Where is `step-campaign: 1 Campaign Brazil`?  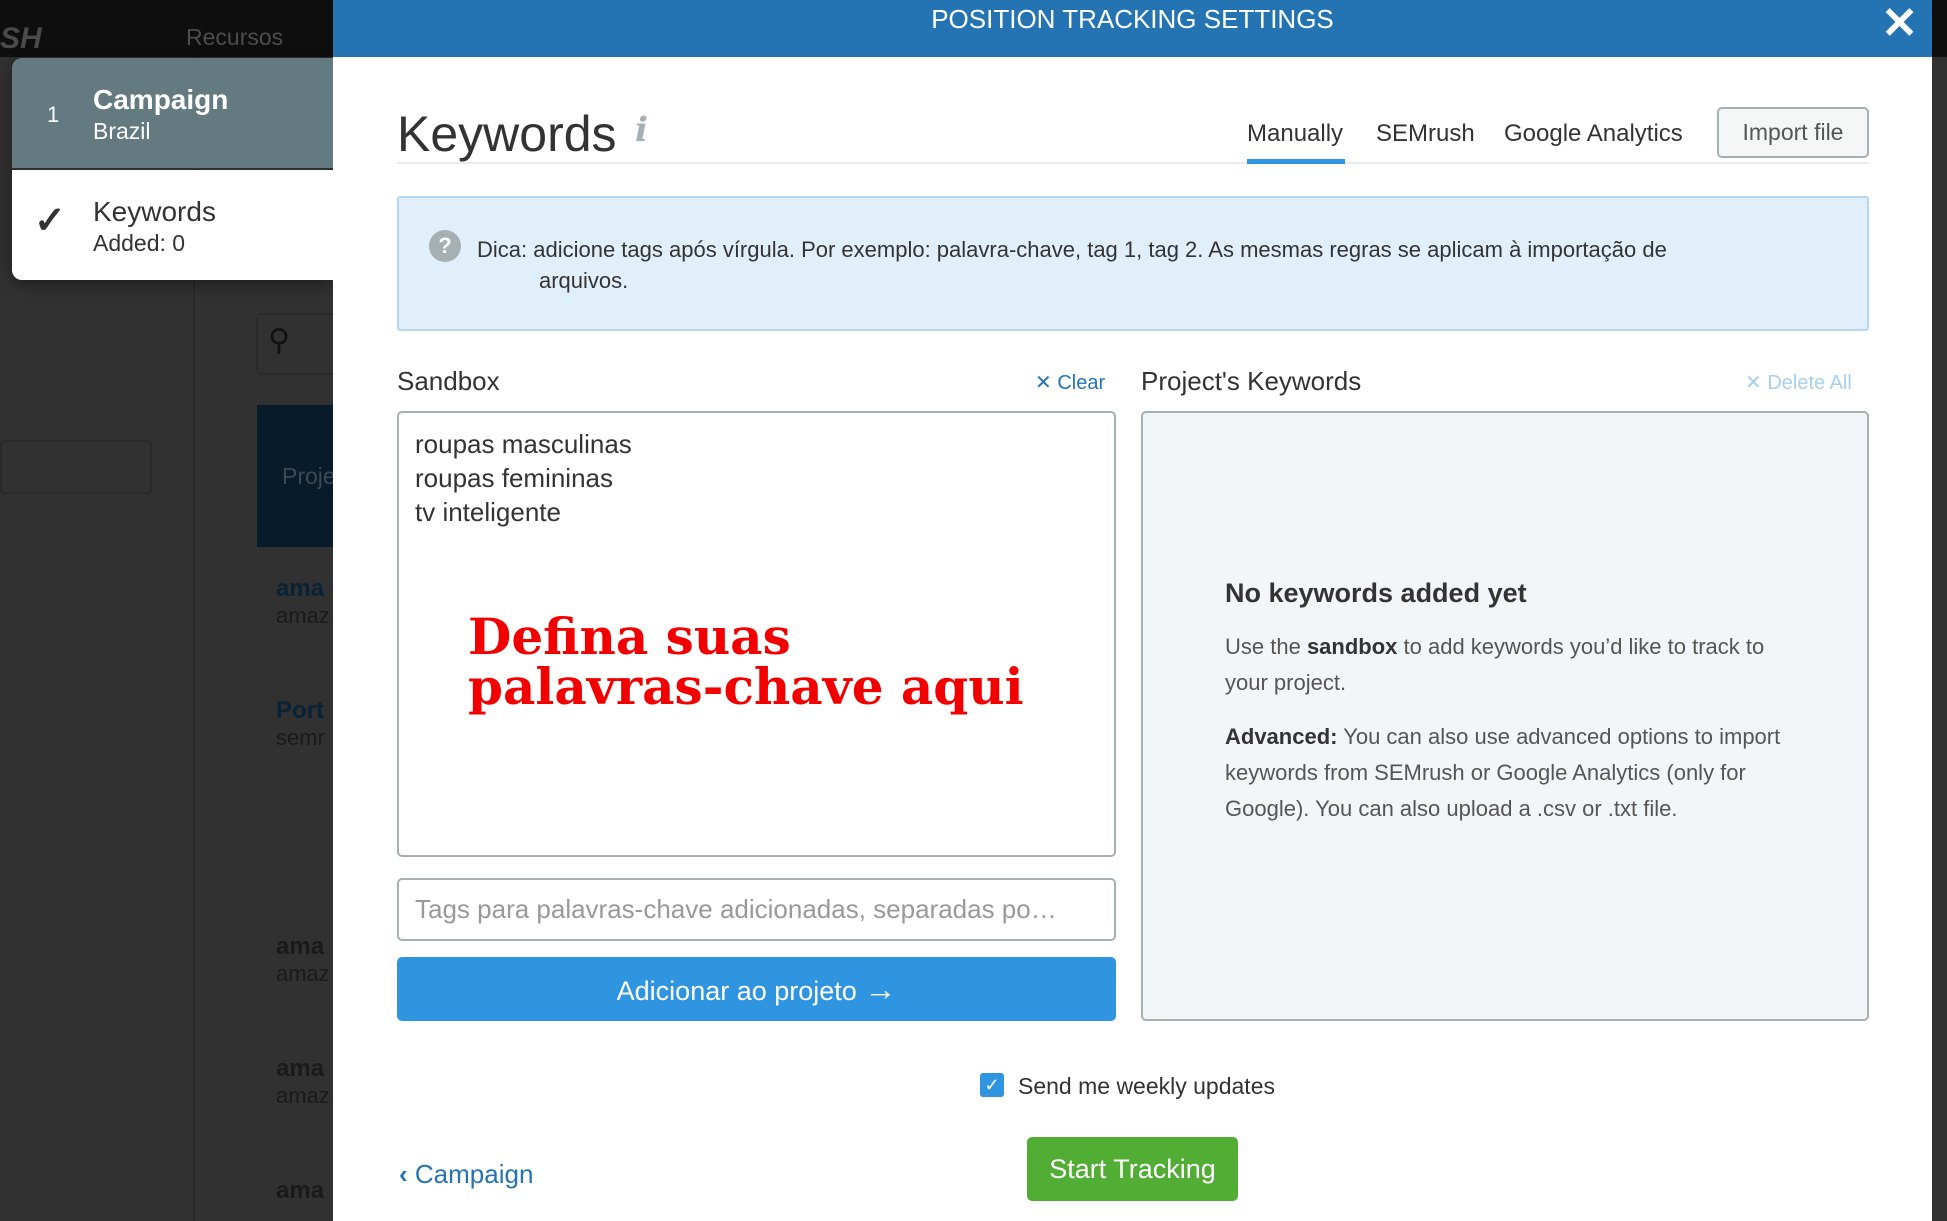 step-campaign: 1 Campaign Brazil is located at coordinates (172, 113).